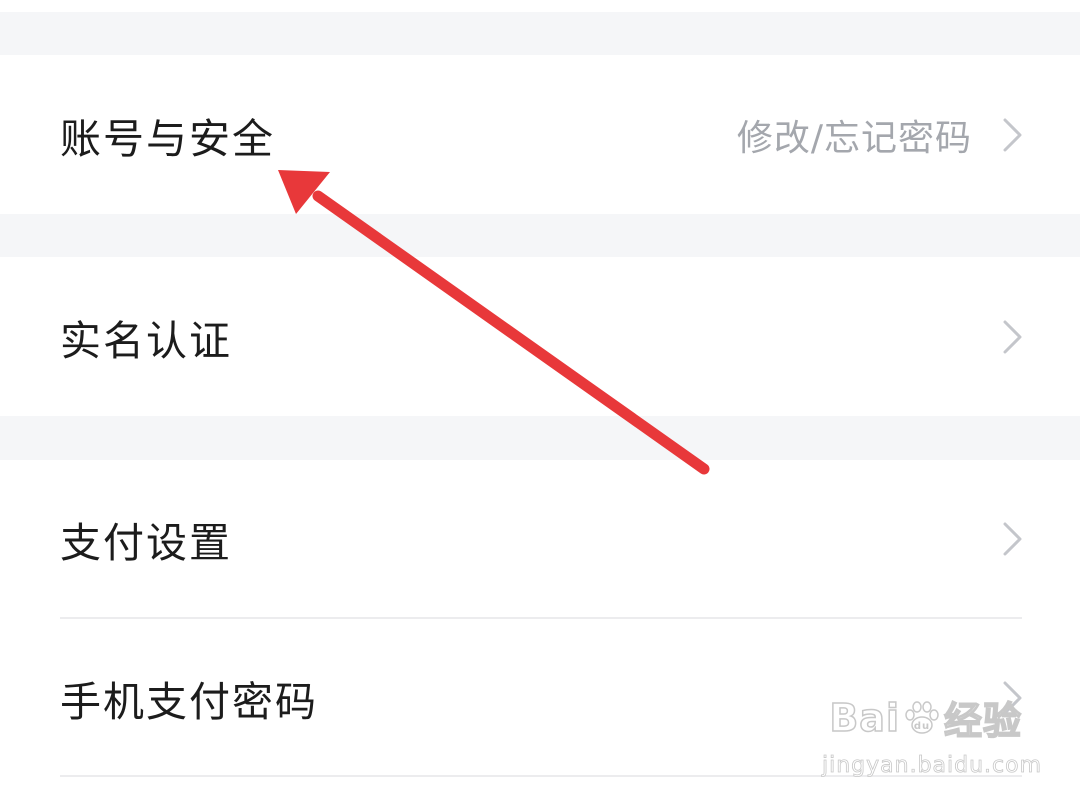  What do you see at coordinates (541, 776) in the screenshot?
I see `row-divider` at bounding box center [541, 776].